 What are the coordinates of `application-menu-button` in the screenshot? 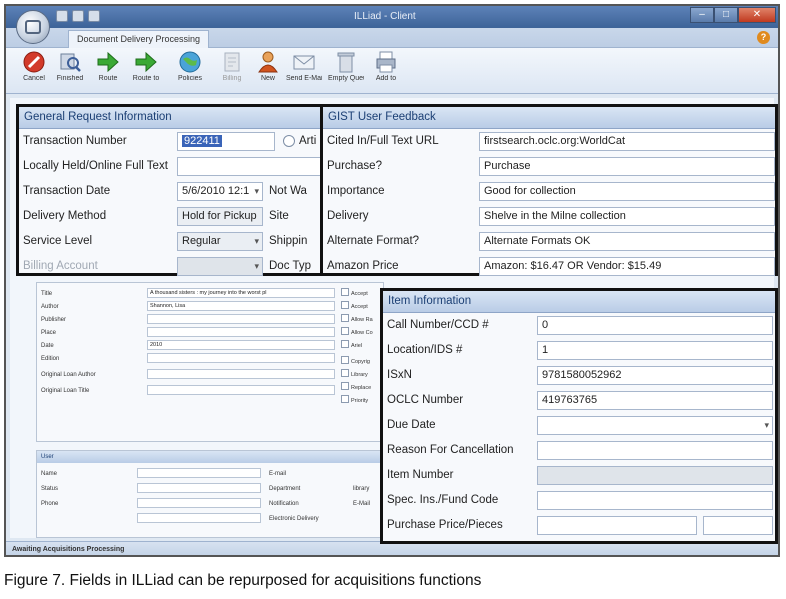 It's located at (33, 27).